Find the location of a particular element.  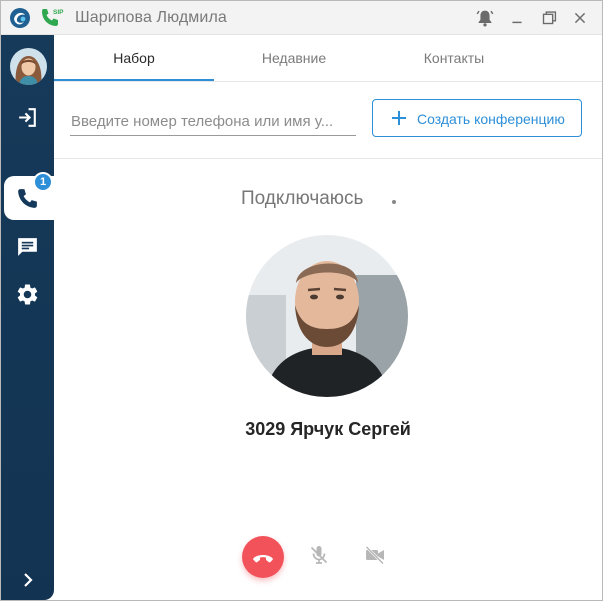

user-photo is located at coordinates (28, 66).